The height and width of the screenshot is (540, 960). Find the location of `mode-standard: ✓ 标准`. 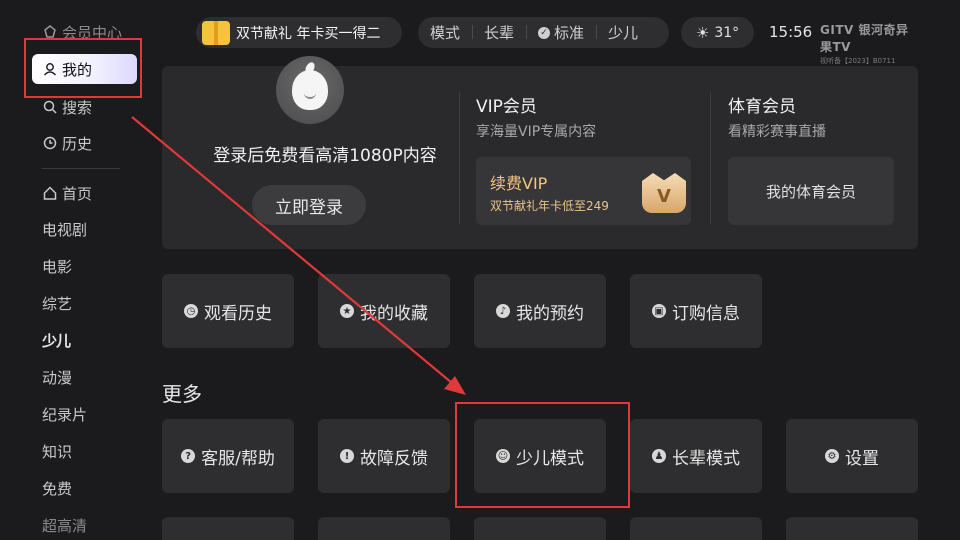

mode-standard: ✓ 标准 is located at coordinates (561, 32).